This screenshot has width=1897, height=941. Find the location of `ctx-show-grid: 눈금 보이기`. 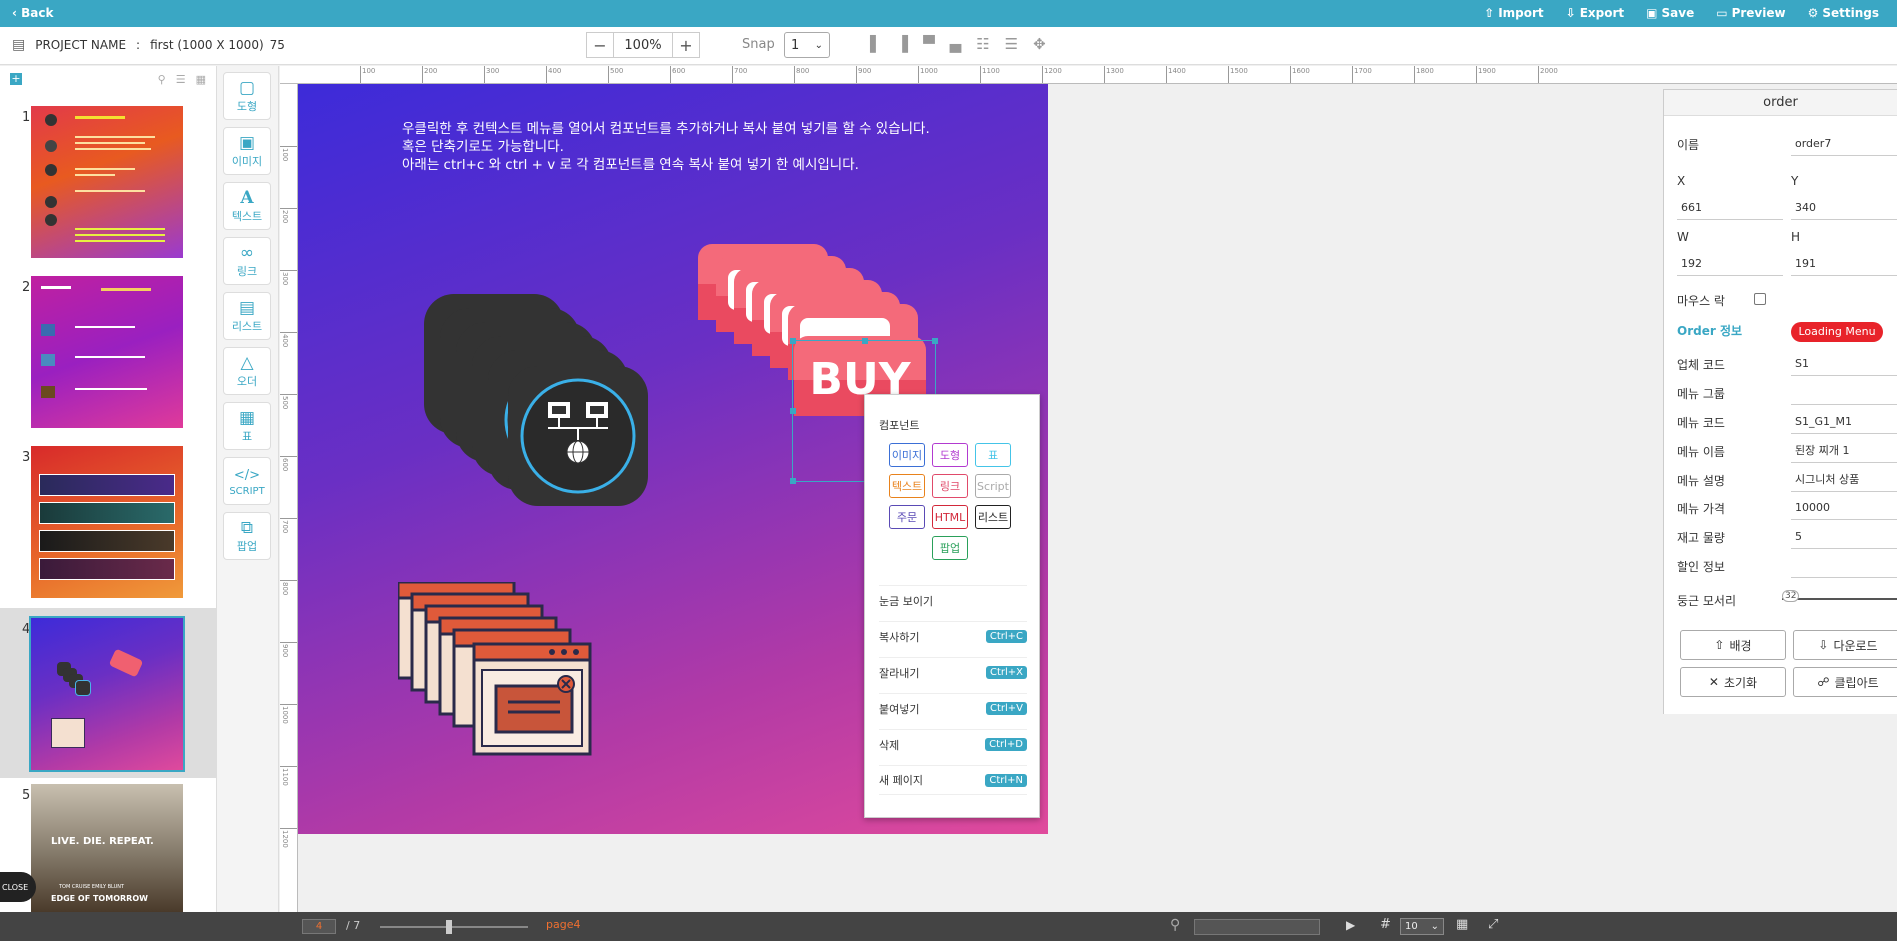

ctx-show-grid: 눈금 보이기 is located at coordinates (953, 600).